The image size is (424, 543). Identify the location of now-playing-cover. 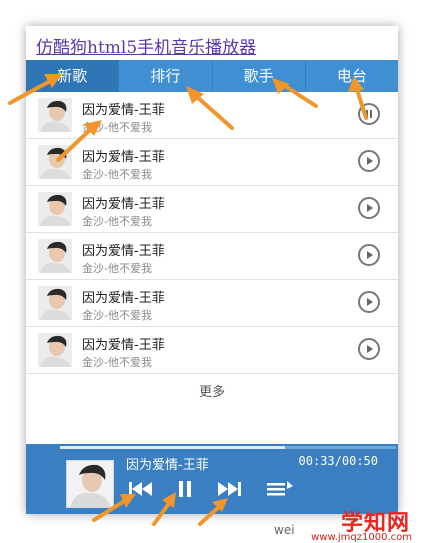
(90, 484).